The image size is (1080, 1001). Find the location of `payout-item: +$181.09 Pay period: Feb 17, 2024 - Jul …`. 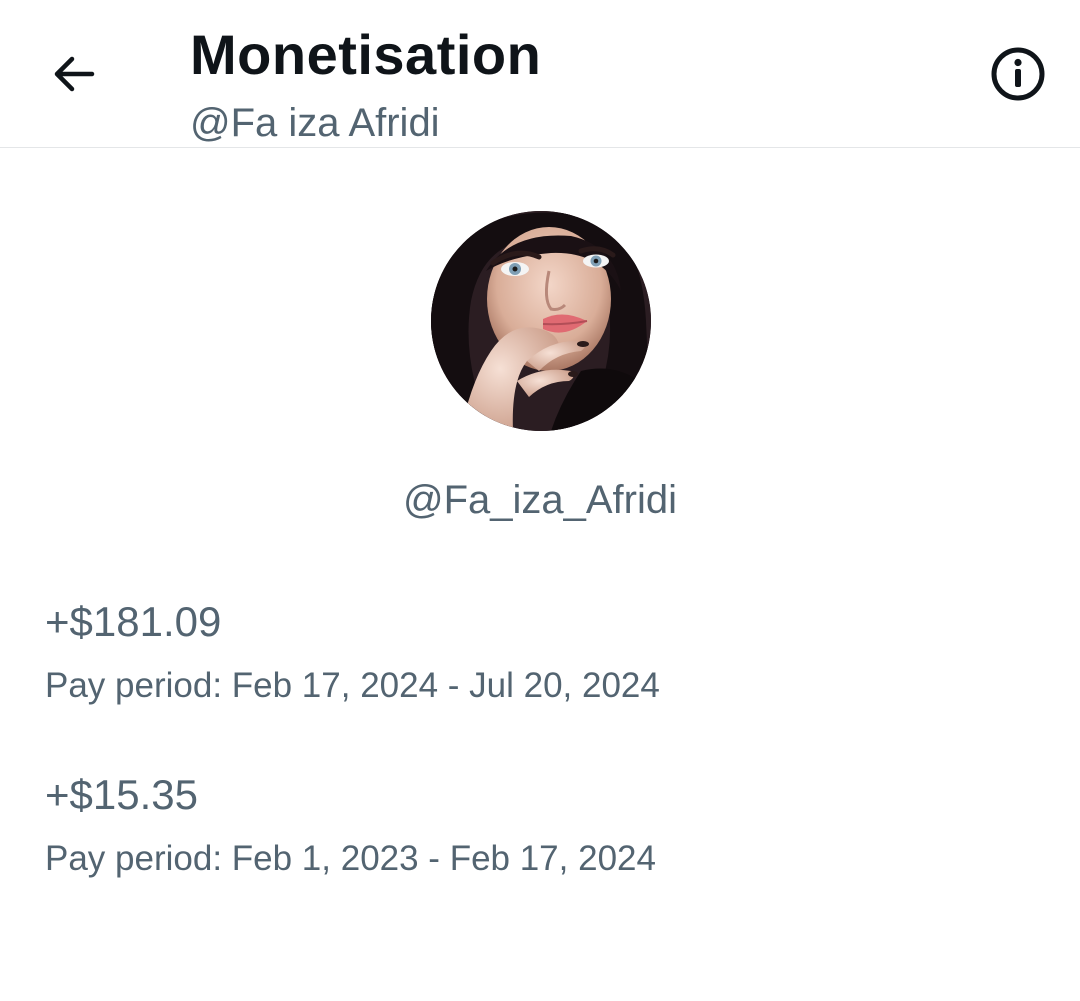

payout-item: +$181.09 Pay period: Feb 17, 2024 - Jul … is located at coordinates (352, 652).